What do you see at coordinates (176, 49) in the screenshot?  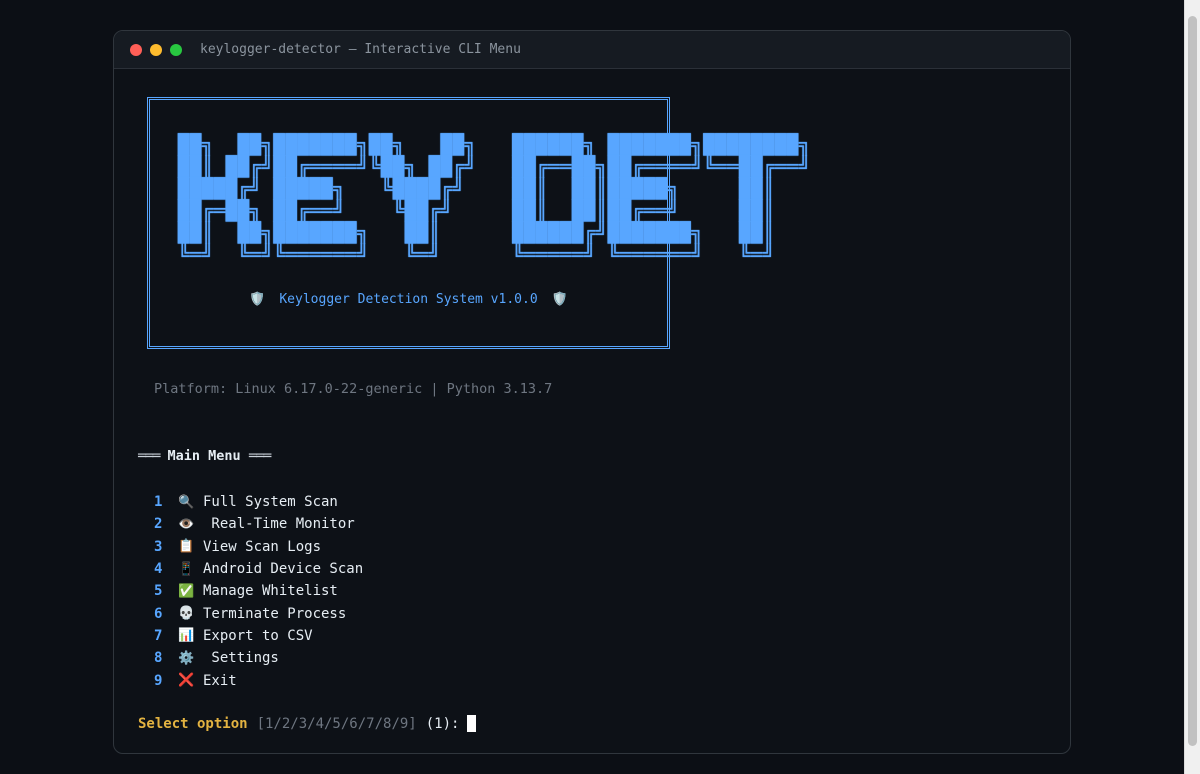 I see `maximize-window-button` at bounding box center [176, 49].